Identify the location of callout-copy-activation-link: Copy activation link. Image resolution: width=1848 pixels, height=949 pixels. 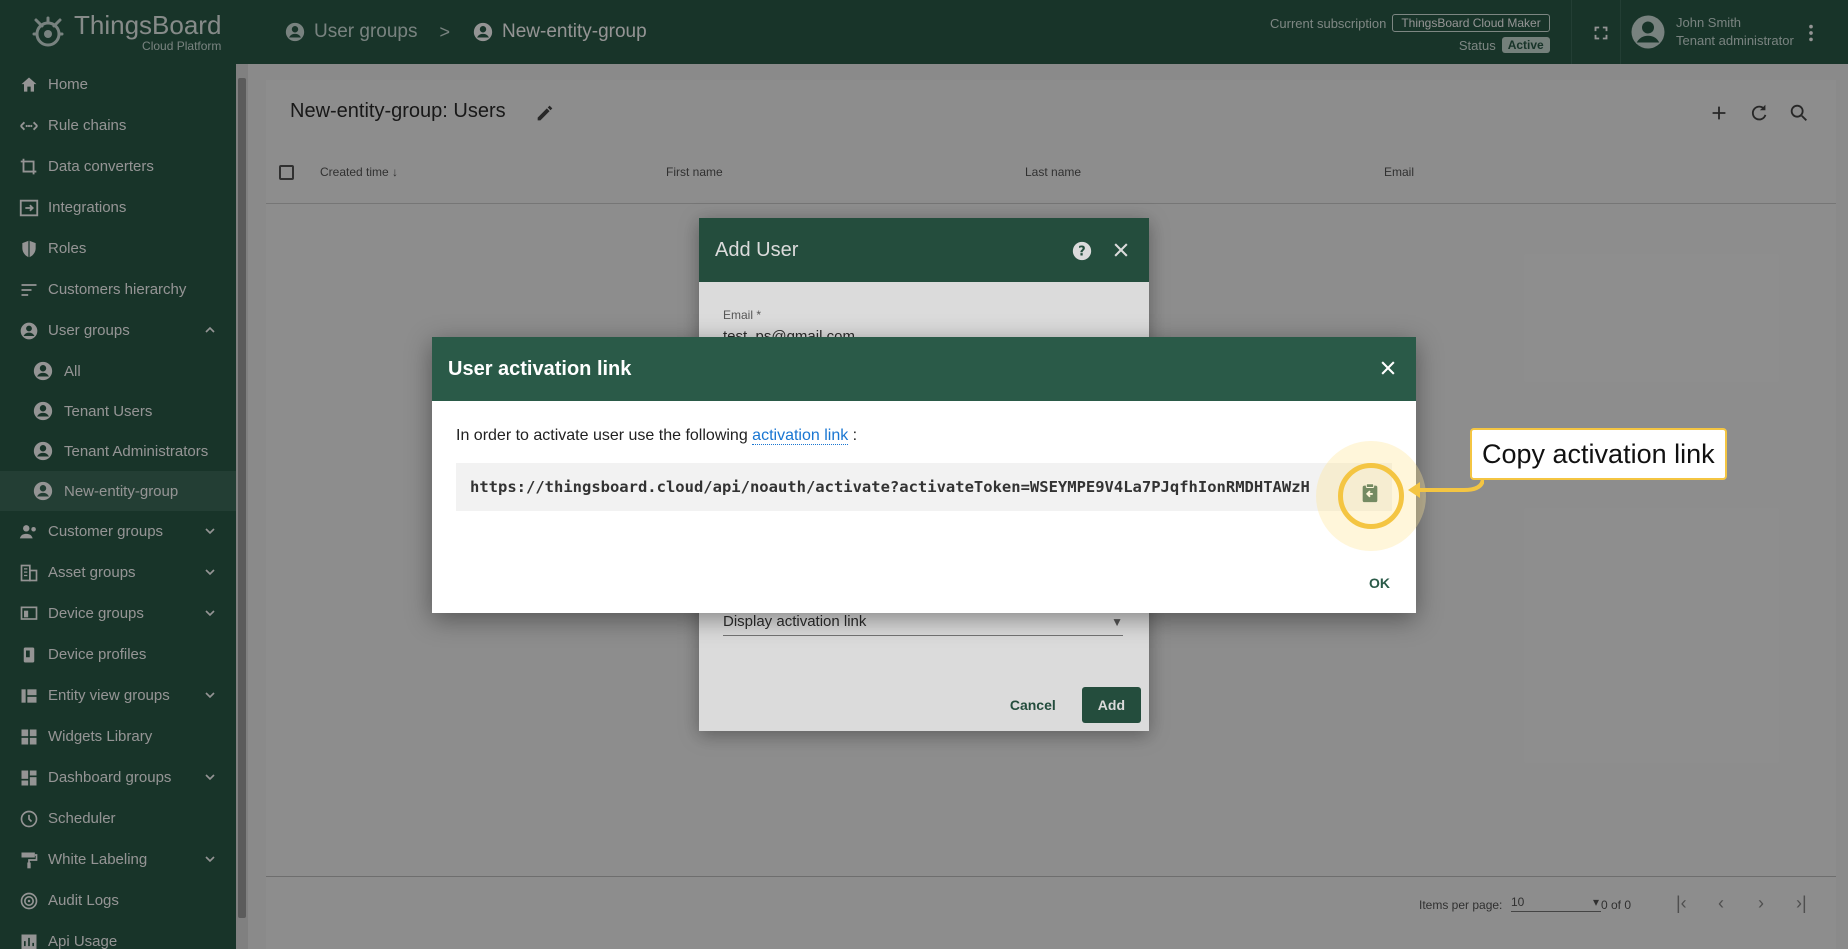
(1598, 454).